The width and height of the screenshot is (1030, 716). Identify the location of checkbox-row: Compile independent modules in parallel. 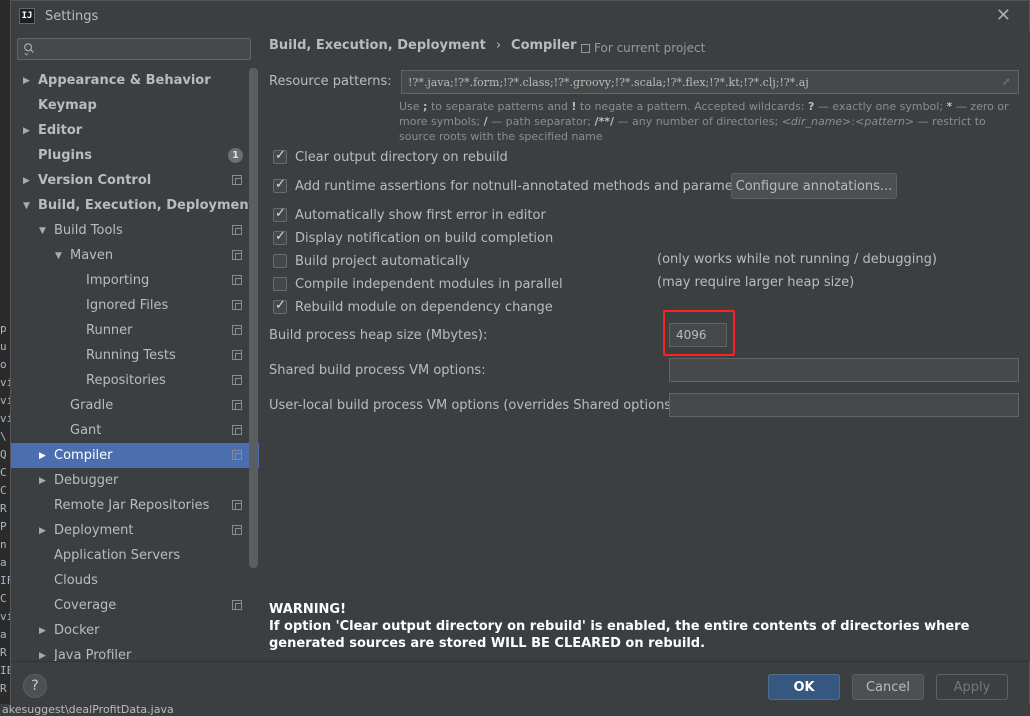
(418, 284).